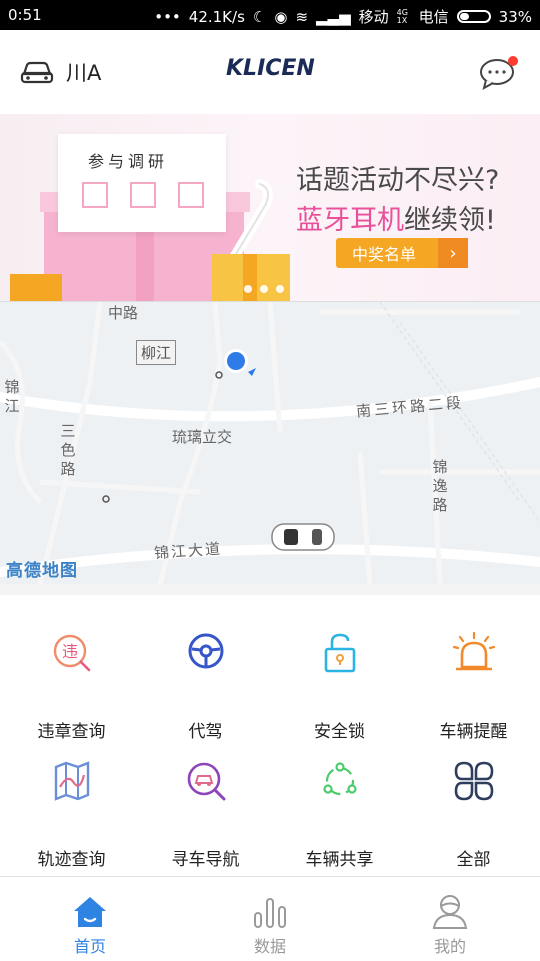 The image size is (540, 961). What do you see at coordinates (71, 686) in the screenshot?
I see `grid-item-violation: 违 违章查询` at bounding box center [71, 686].